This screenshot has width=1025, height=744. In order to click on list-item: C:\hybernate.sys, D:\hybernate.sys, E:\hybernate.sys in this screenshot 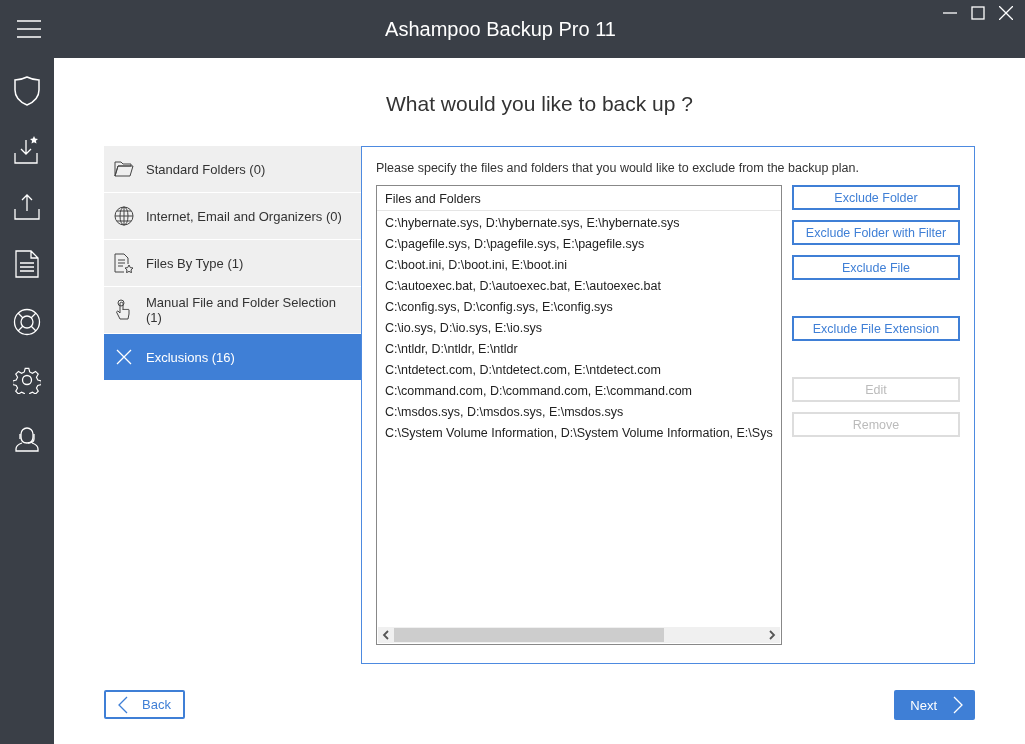, I will do `click(579, 223)`.